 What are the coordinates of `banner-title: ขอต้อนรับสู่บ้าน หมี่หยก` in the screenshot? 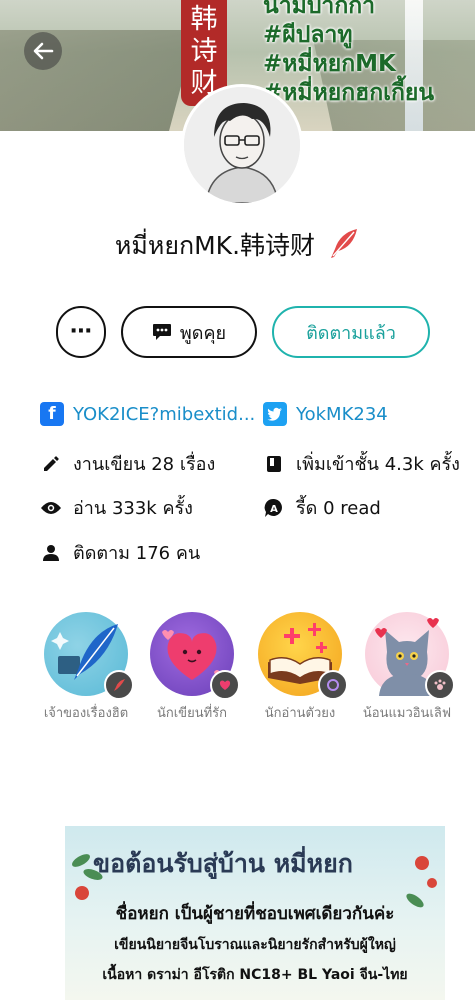 It's located at (223, 863).